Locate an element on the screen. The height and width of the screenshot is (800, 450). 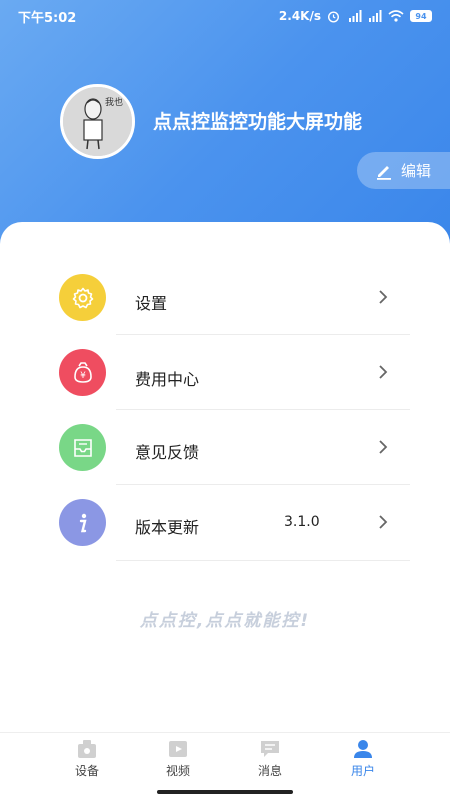
status-indicators: 2.4K/s 94 is located at coordinates (355, 16).